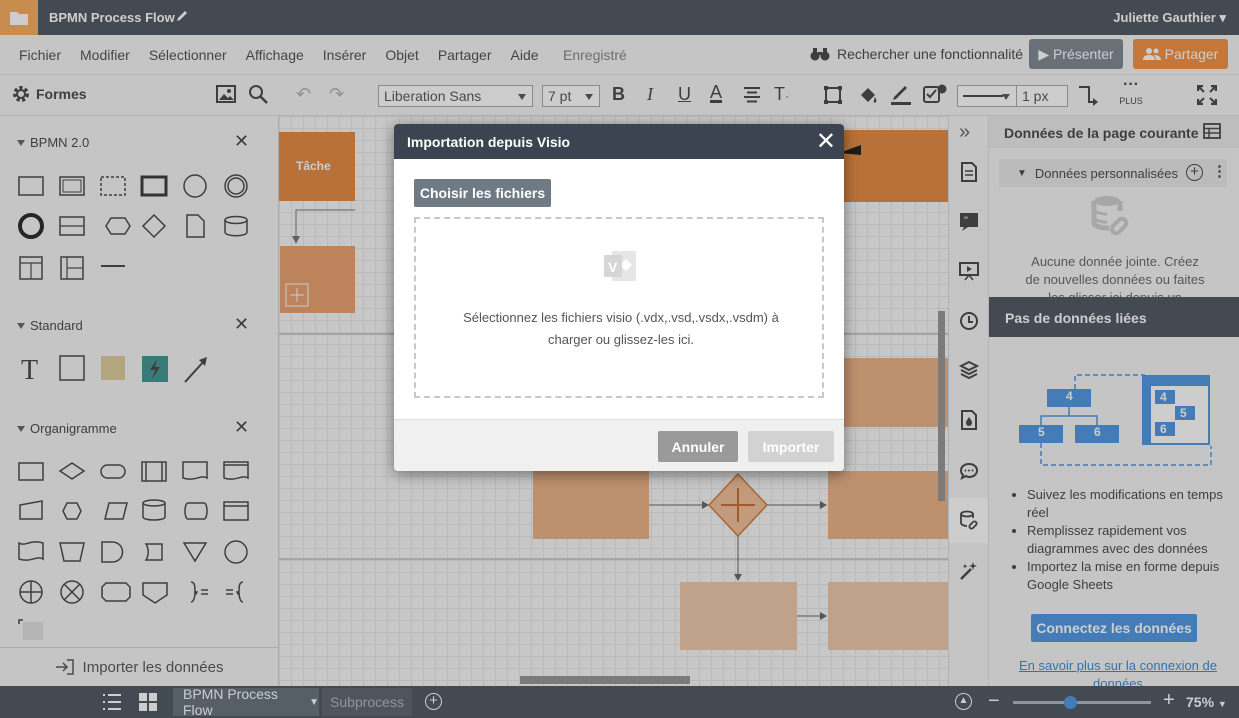 This screenshot has width=1239, height=718. I want to click on menu-share: Partager, so click(465, 55).